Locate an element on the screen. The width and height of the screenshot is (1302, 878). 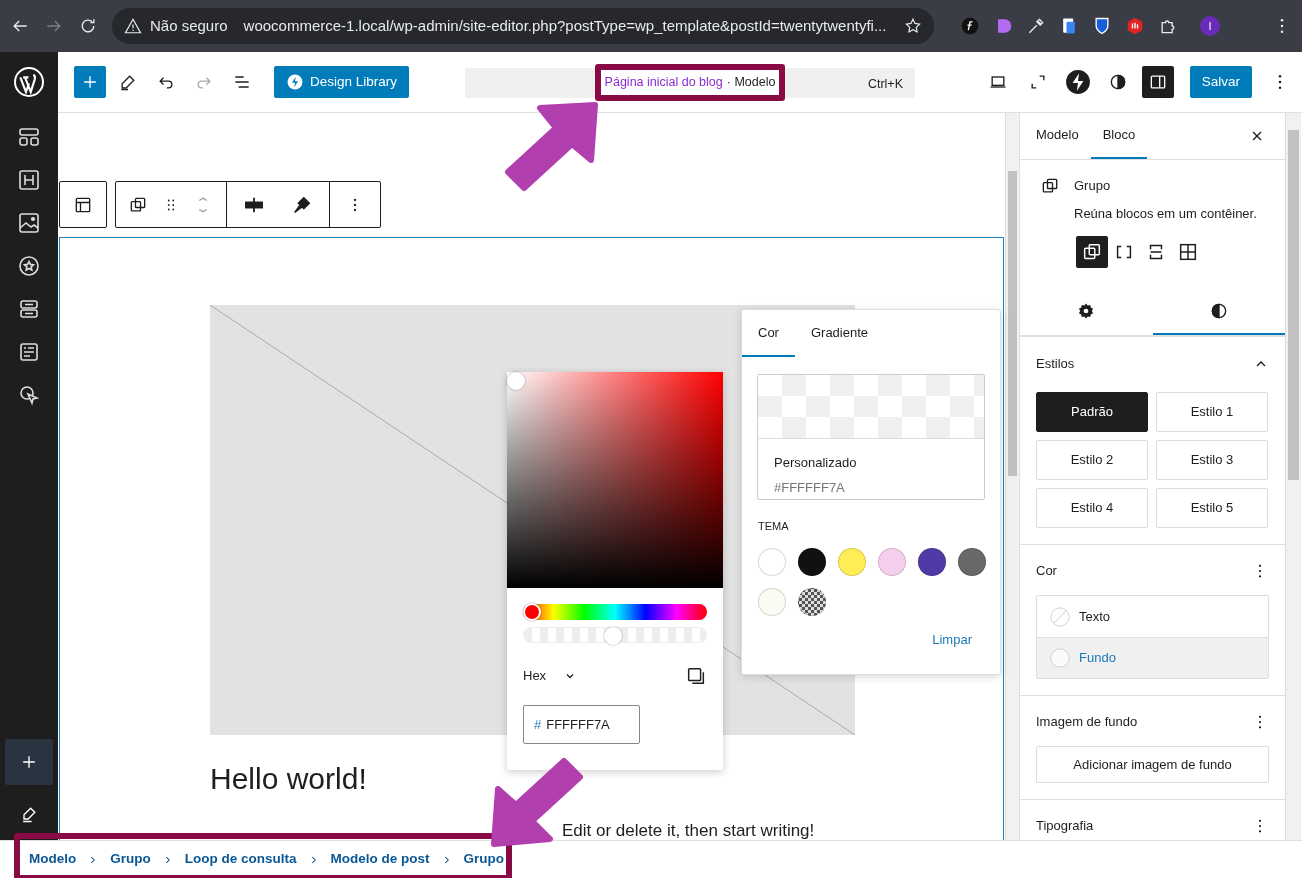
star-icon is located at coordinates (913, 26).